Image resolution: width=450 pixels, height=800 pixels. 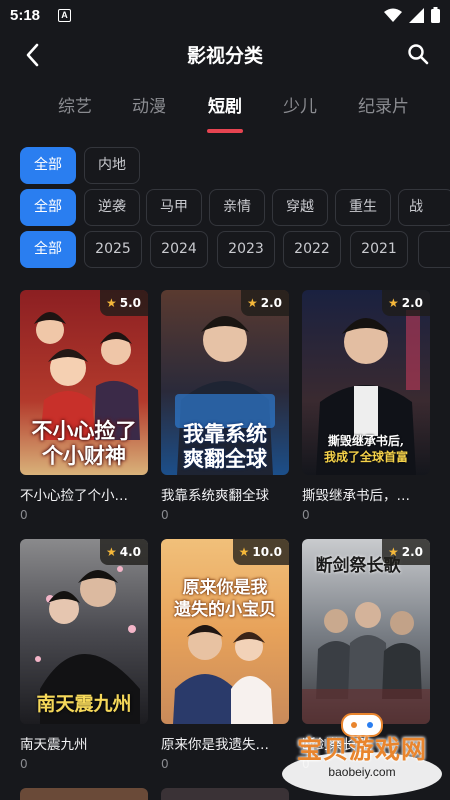 I want to click on drama-card: 原来你是我 遗失的小宝贝 ★ 10.0 原来你是我遗失… 0, so click(x=225, y=659).